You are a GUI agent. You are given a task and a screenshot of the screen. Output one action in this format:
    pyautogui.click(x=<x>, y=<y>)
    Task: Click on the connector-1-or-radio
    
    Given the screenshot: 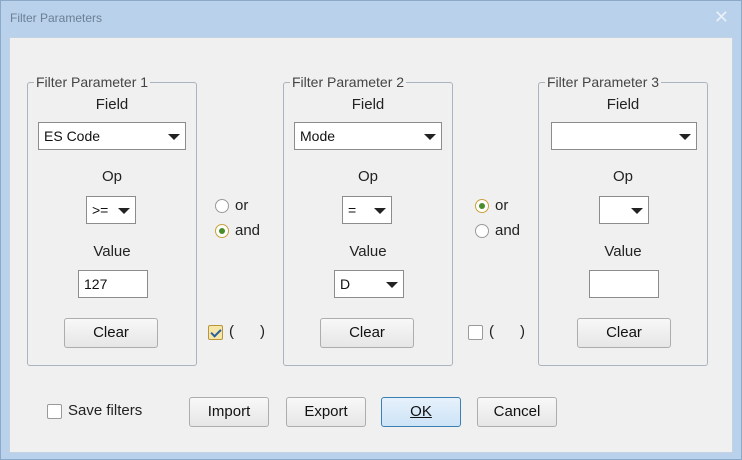 What is the action you would take?
    pyautogui.click(x=222, y=206)
    